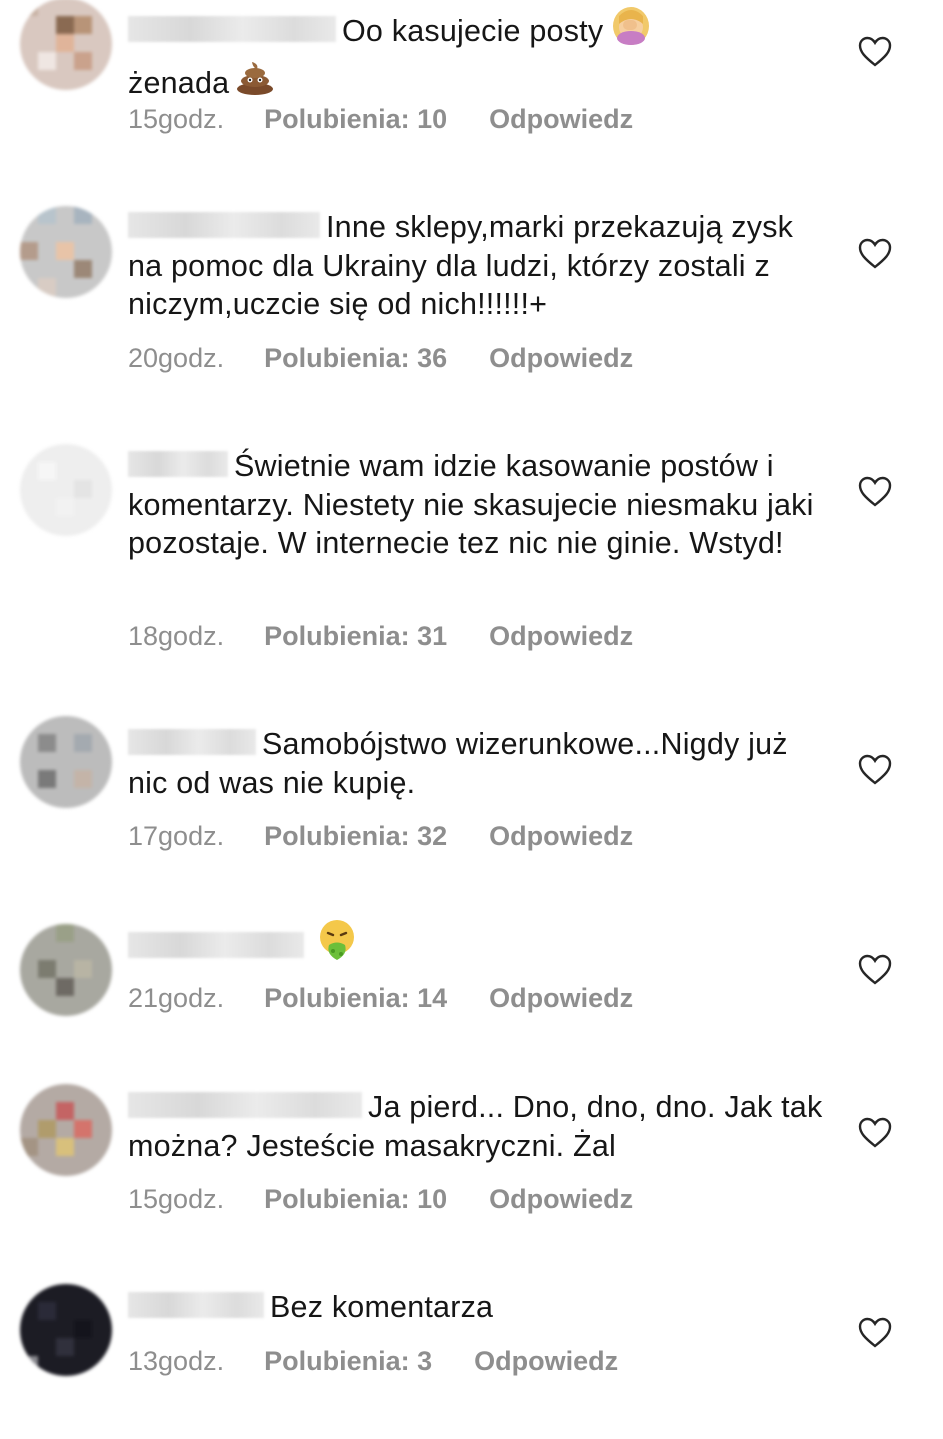 This screenshot has height=1439, width=943. Describe the element at coordinates (176, 836) in the screenshot. I see `comment-time: 17godz.` at that location.